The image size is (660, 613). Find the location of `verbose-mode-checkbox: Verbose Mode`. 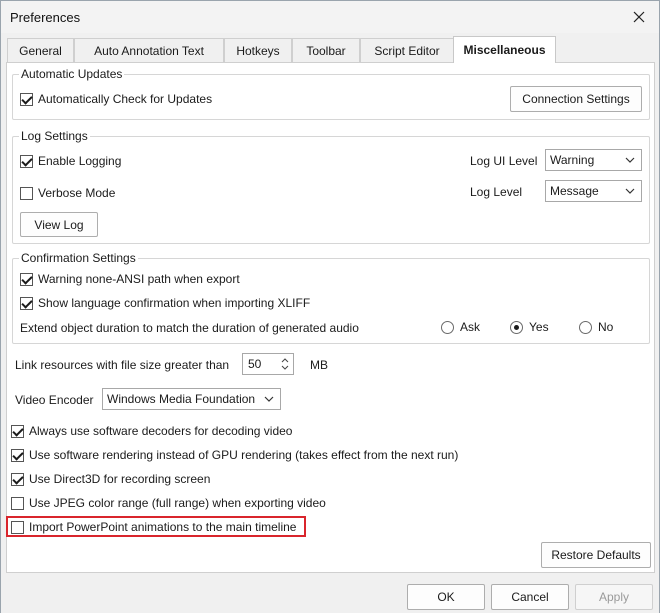

verbose-mode-checkbox: Verbose Mode is located at coordinates (67, 193).